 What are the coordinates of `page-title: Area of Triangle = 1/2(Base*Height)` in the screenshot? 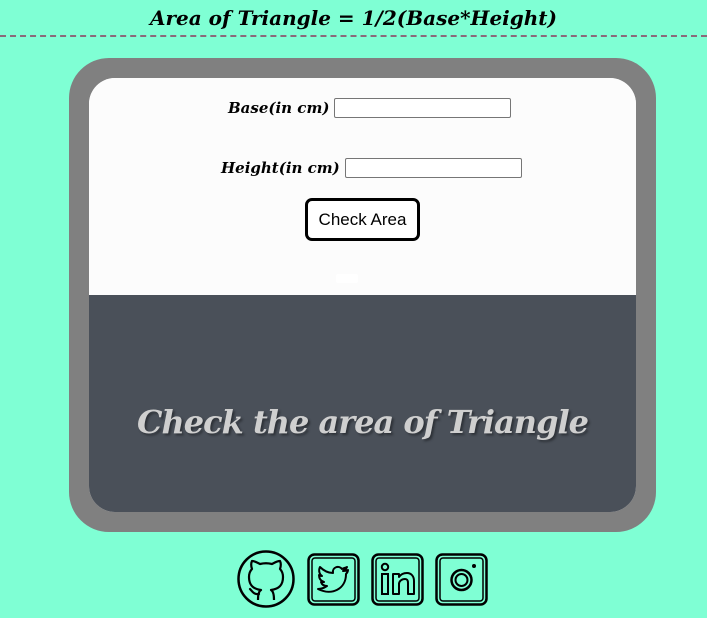 It's located at (353, 18).